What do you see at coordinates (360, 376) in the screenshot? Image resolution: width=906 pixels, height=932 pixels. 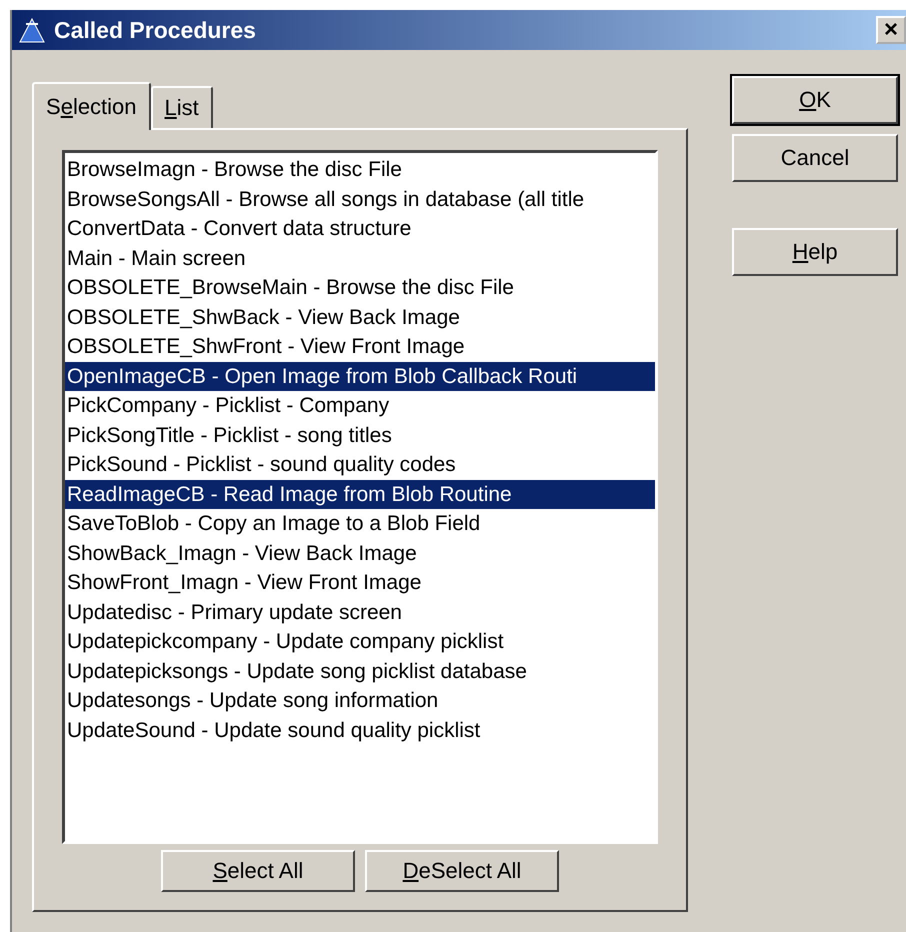 I see `list-item: OpenImageCB - Open Image from Blob Callback Routi` at bounding box center [360, 376].